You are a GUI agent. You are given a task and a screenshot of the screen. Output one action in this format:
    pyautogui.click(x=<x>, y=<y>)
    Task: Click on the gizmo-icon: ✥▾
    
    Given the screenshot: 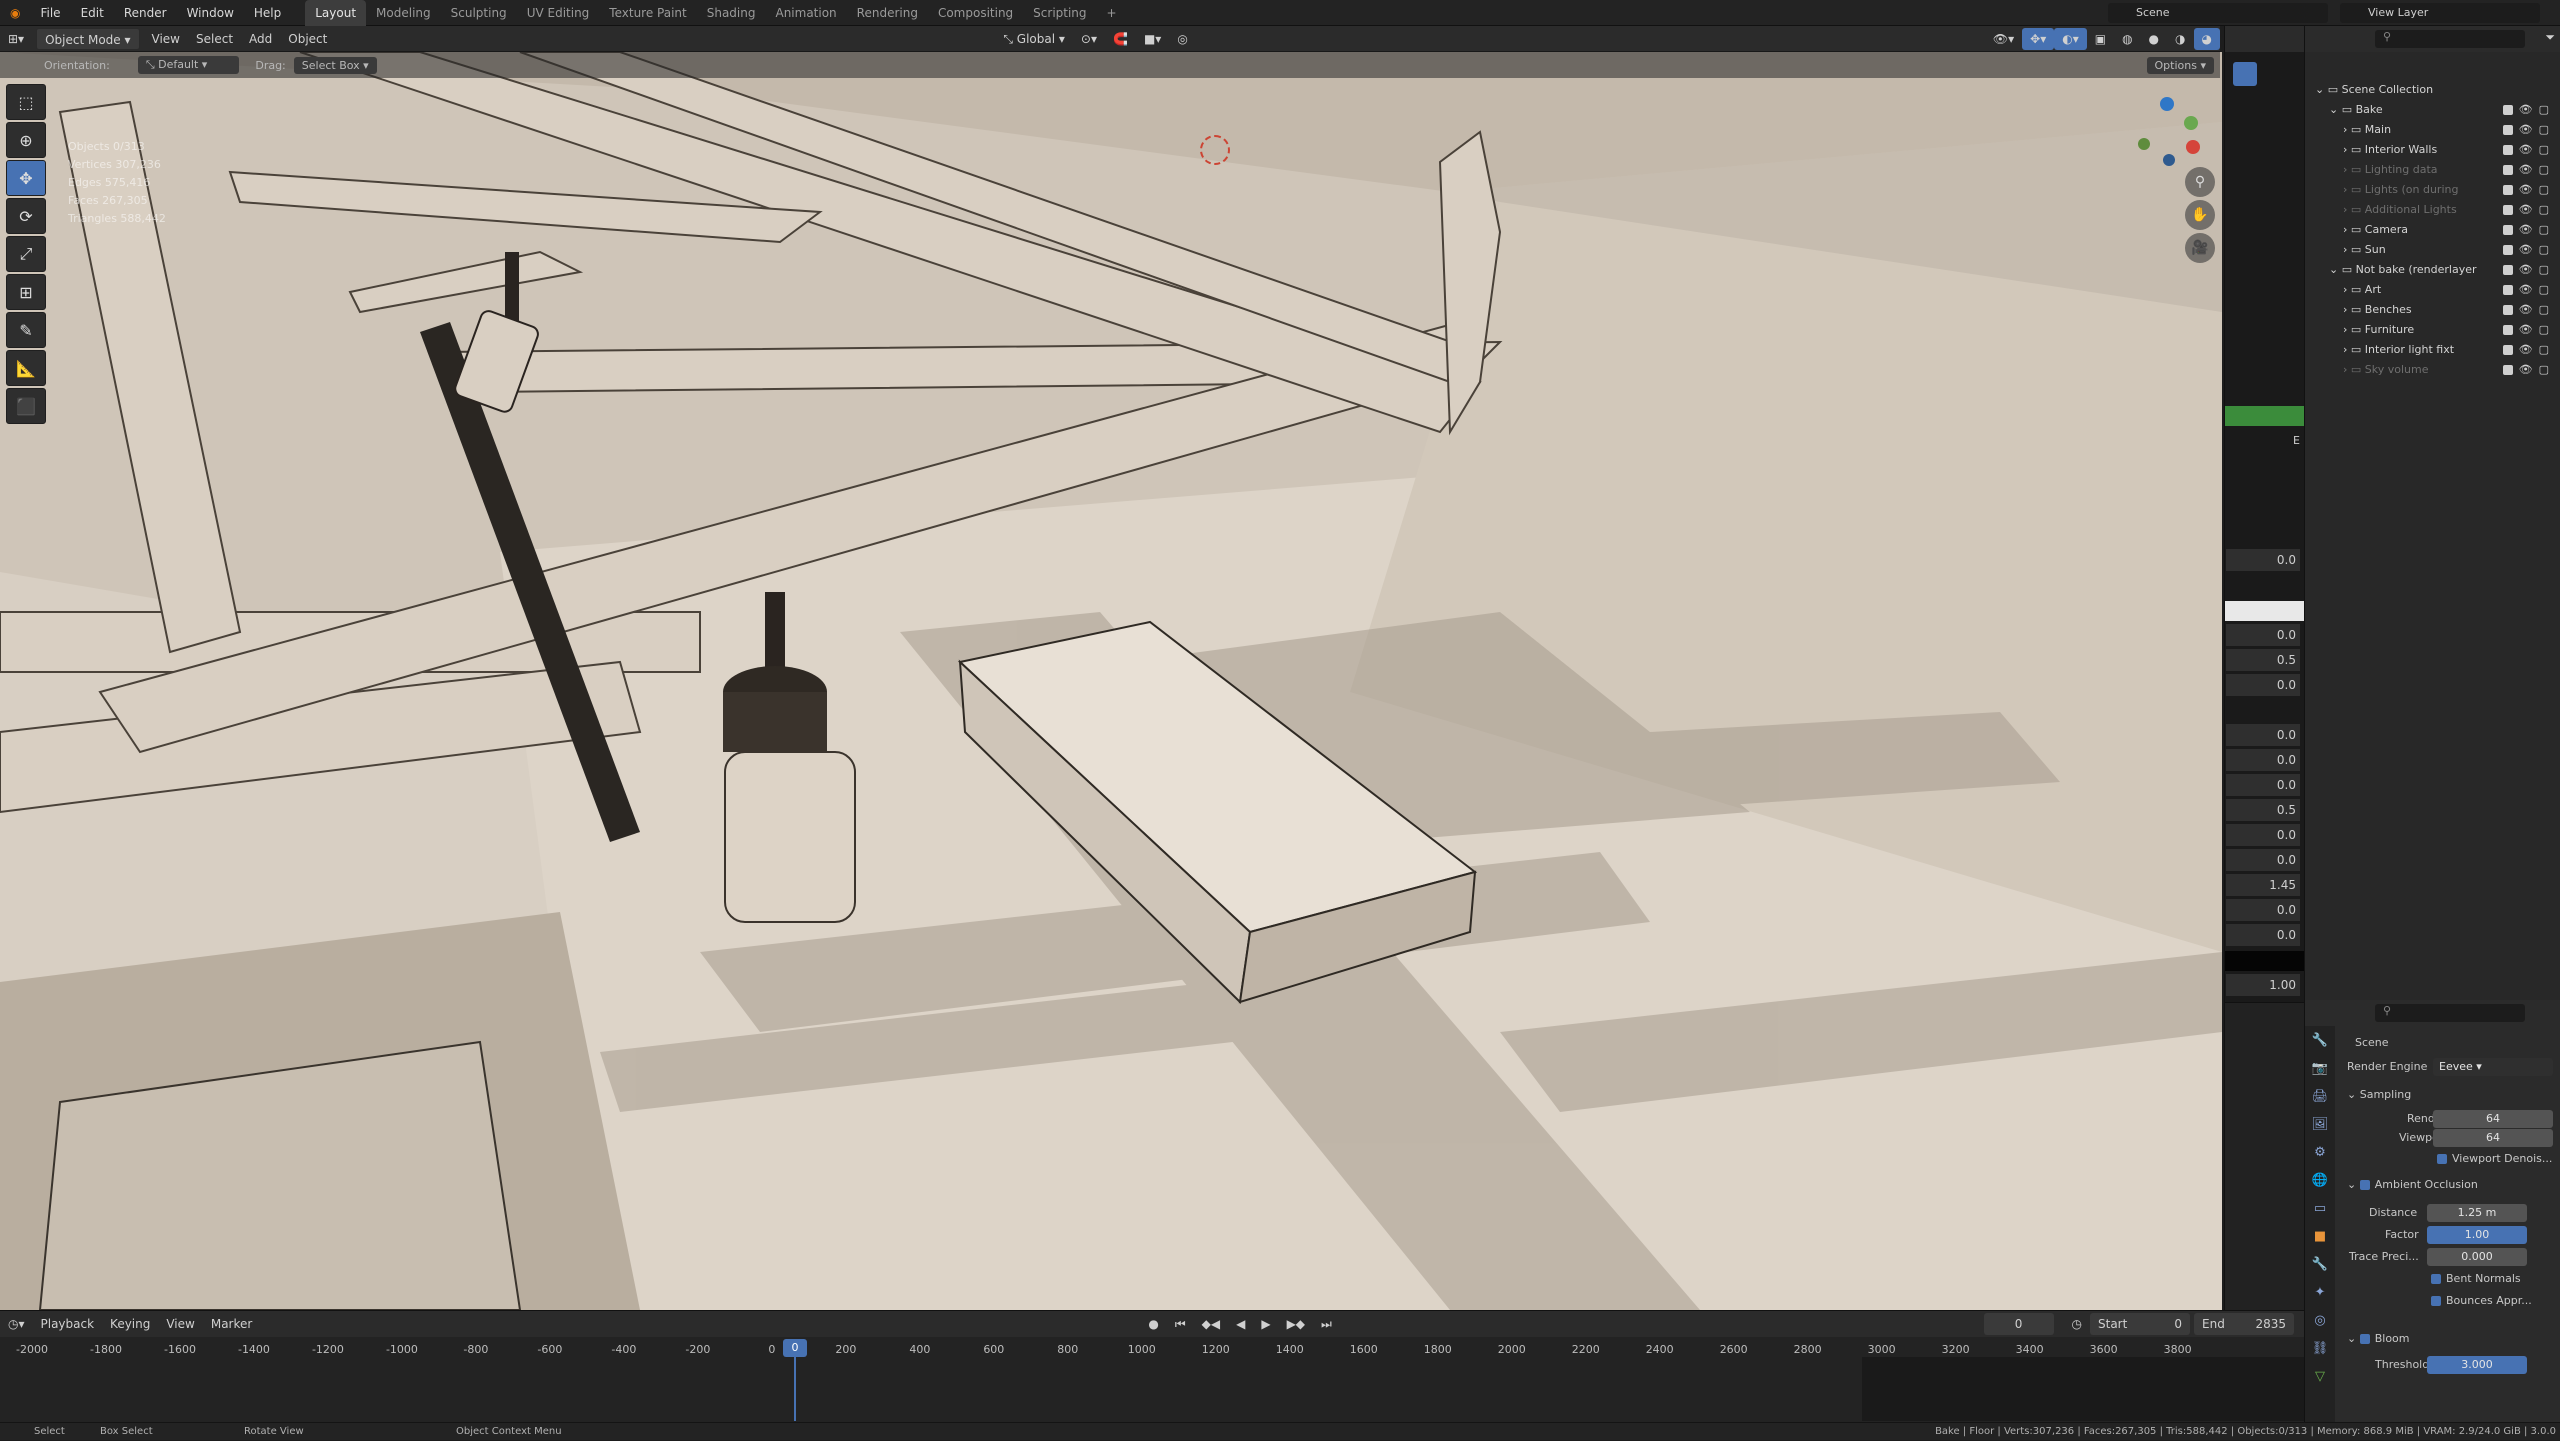 What is the action you would take?
    pyautogui.click(x=2038, y=38)
    